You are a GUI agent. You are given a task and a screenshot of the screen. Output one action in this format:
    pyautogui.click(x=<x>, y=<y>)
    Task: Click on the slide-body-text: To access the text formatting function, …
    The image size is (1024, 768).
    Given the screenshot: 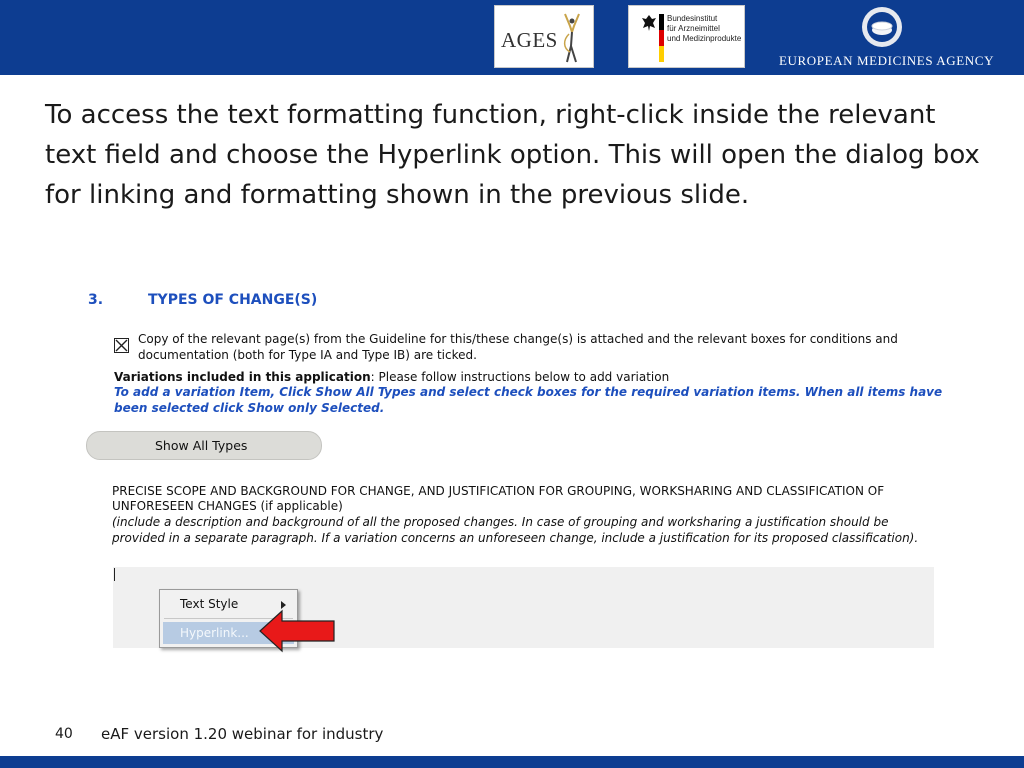 What is the action you would take?
    pyautogui.click(x=512, y=155)
    